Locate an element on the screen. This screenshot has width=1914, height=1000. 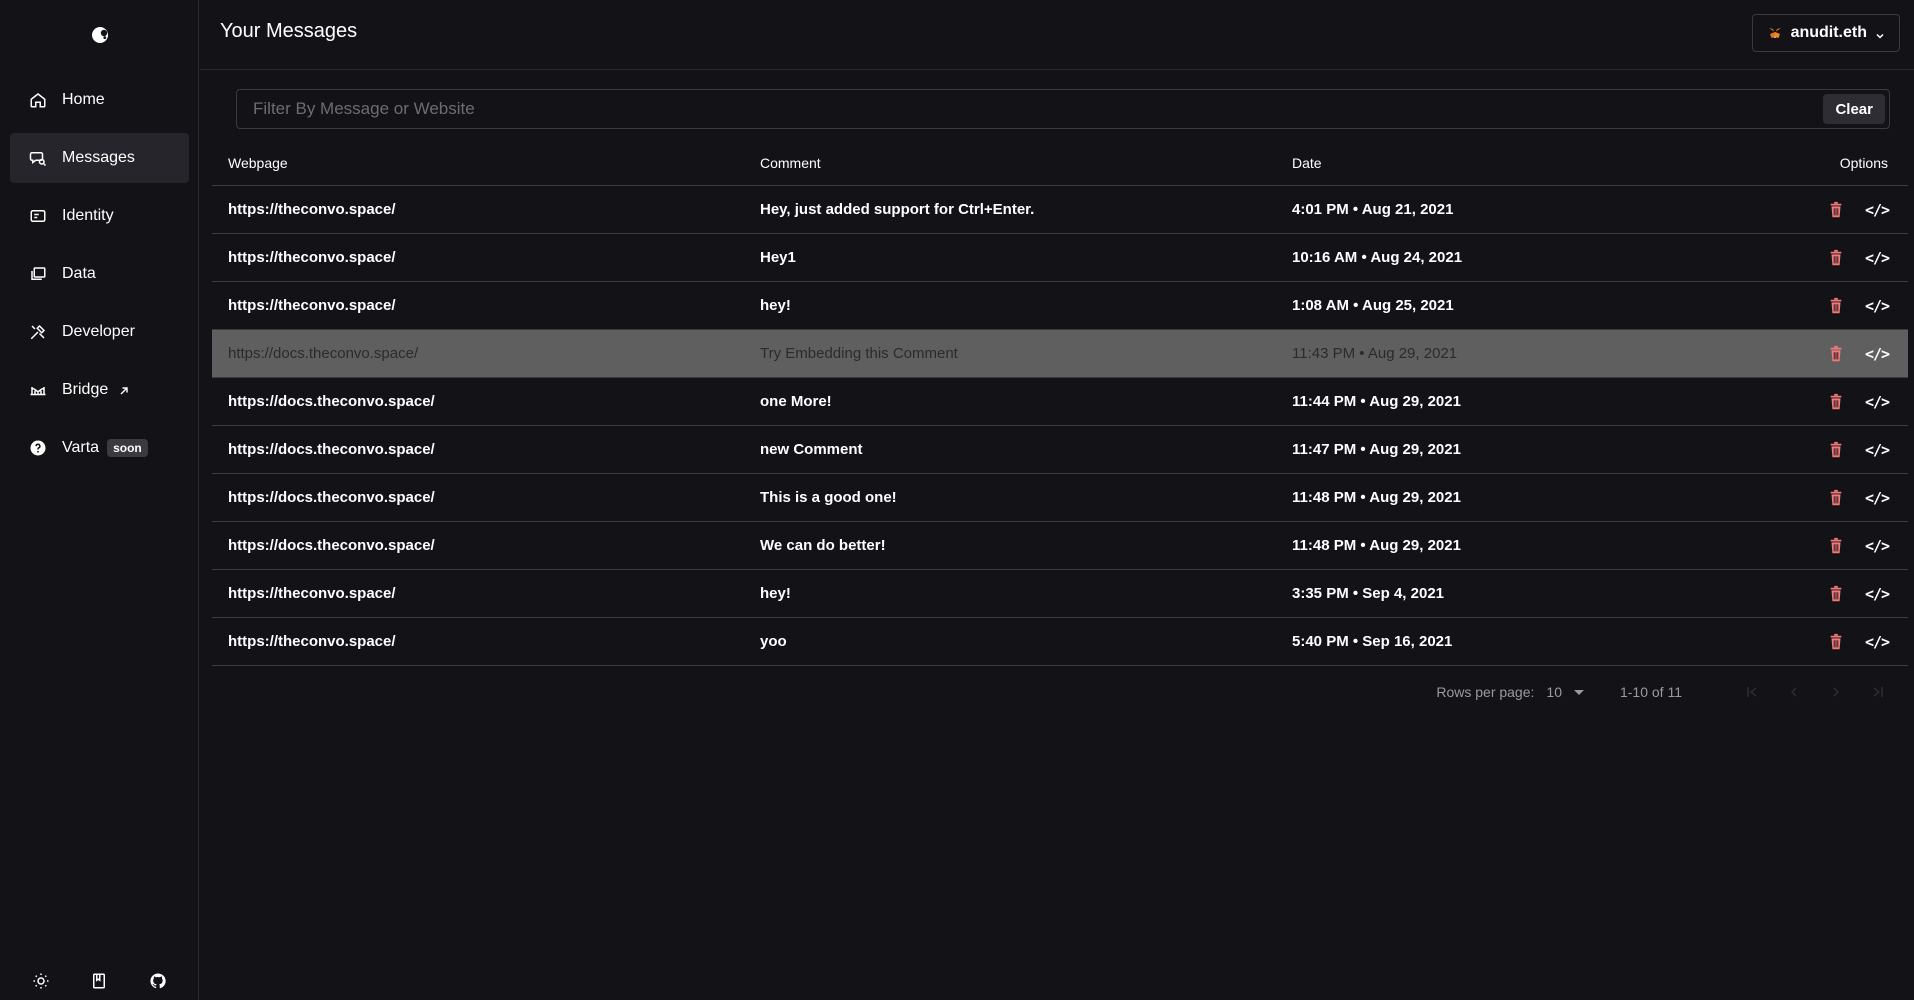
sidebar-item-varta: Varta soon is located at coordinates (99, 448).